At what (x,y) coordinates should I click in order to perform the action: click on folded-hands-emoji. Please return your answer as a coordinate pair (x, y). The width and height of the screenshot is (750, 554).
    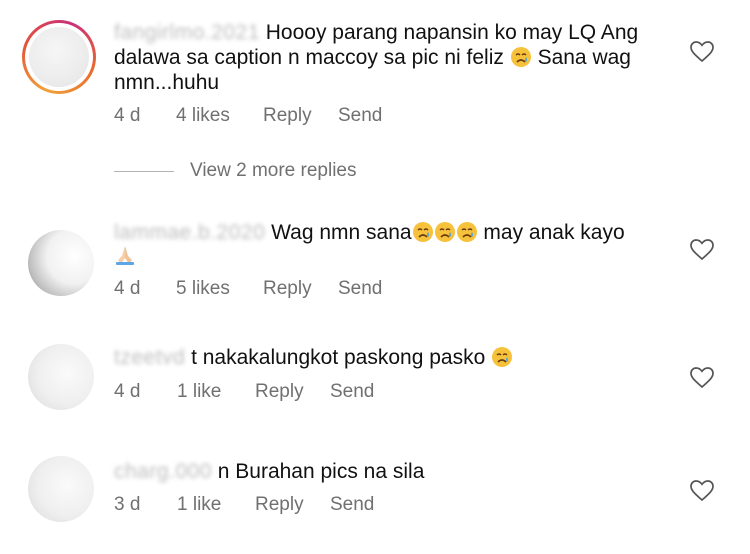
    Looking at the image, I should click on (125, 255).